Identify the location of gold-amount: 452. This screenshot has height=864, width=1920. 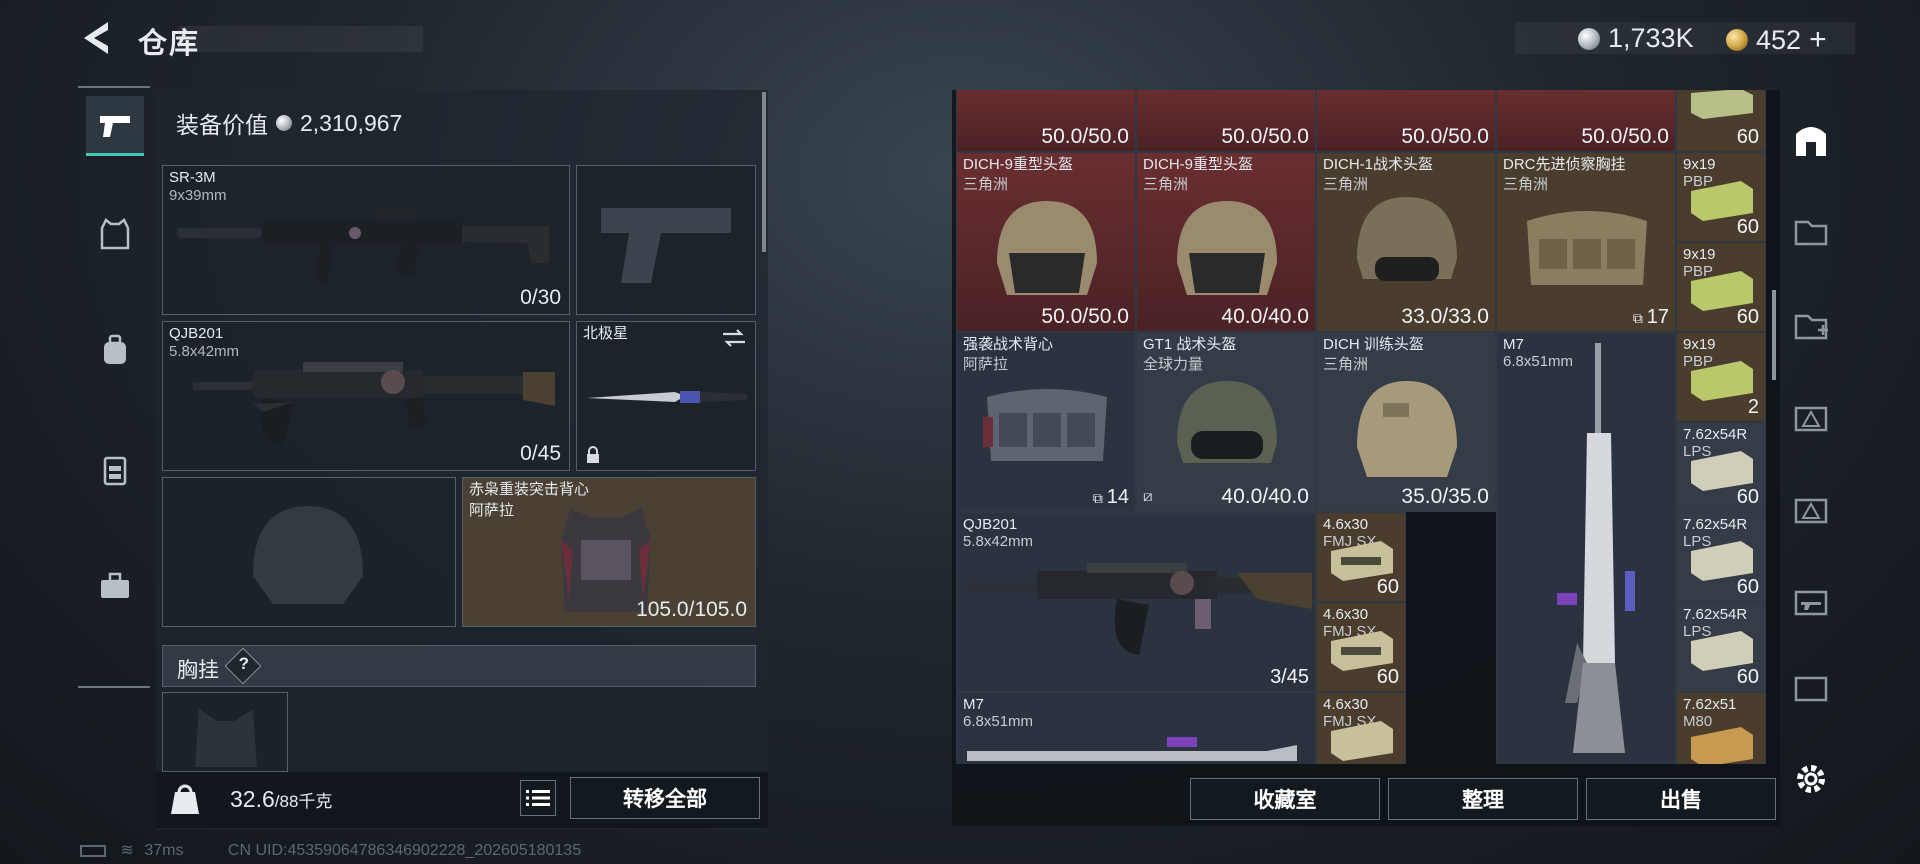
(1779, 39).